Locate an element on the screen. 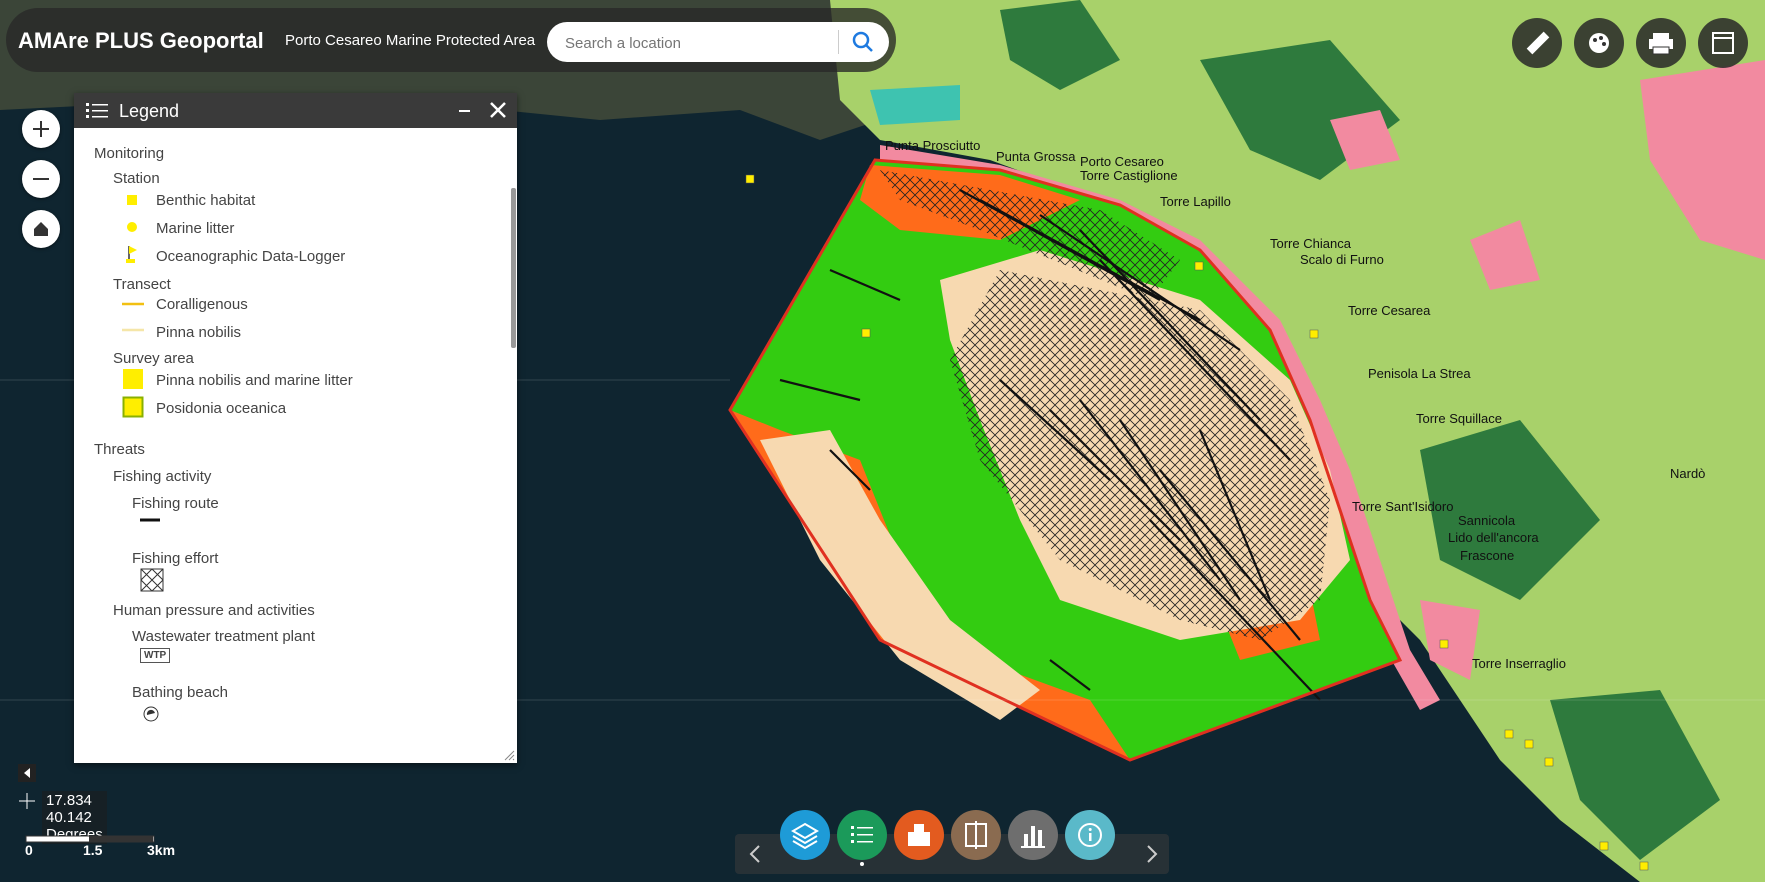 This screenshot has width=1765, height=882. legend-item-benthic: Benthic habitat is located at coordinates (206, 200).